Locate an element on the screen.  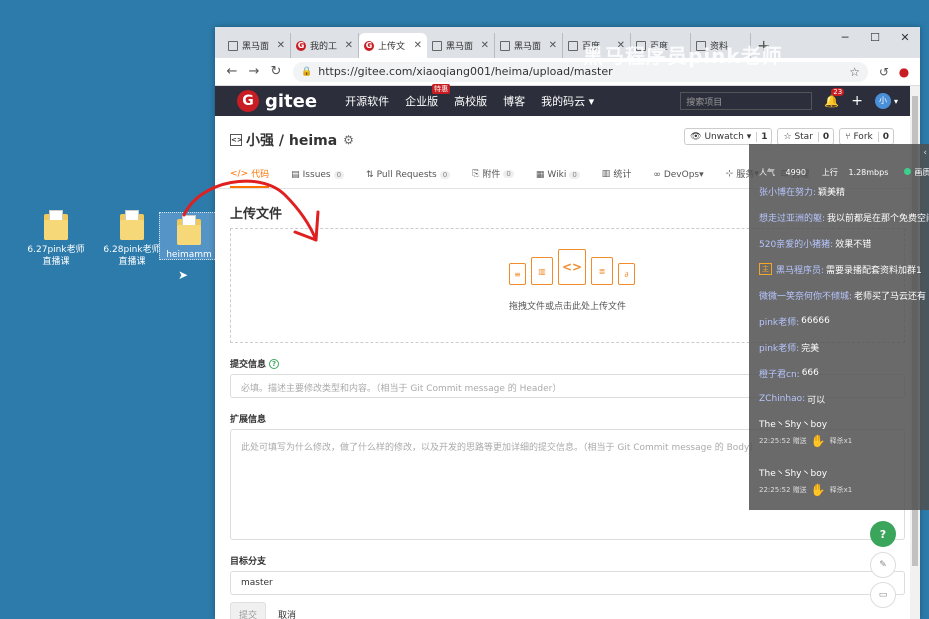
wiki-icon: ▦ is located at coordinates (540, 175).